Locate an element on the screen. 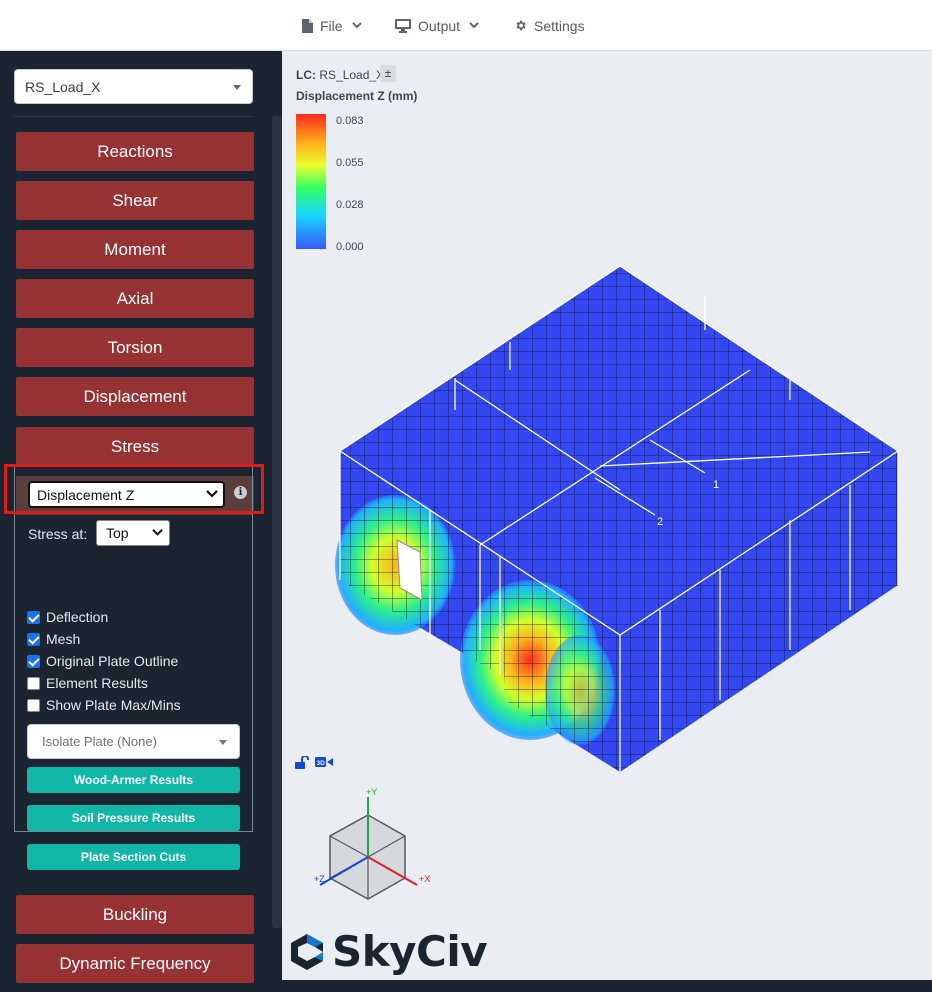  settings-menu-label: Settings is located at coordinates (559, 25).